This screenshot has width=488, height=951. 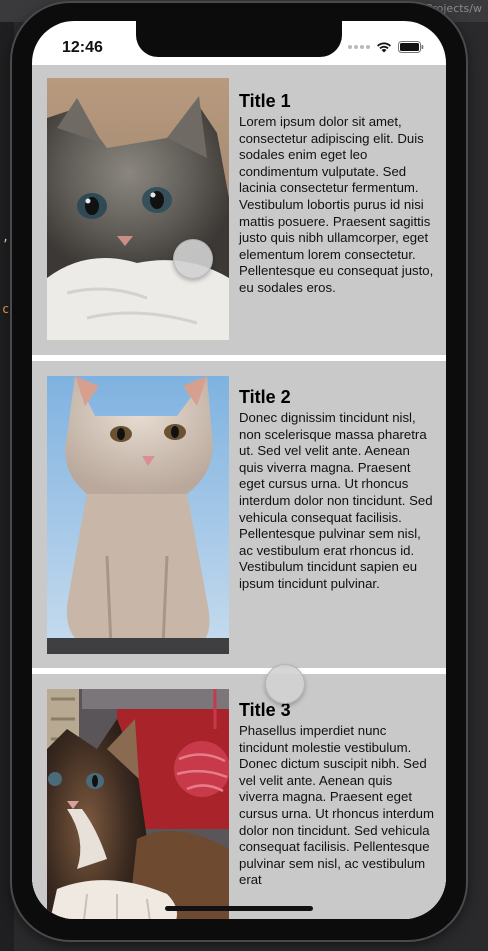 I want to click on wifi-icon, so click(x=384, y=47).